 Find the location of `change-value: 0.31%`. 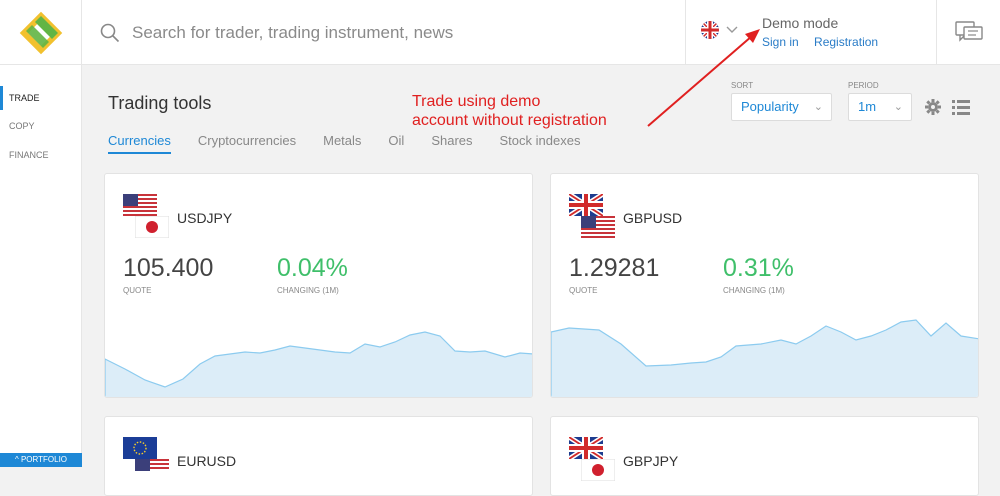

change-value: 0.31% is located at coordinates (758, 268).